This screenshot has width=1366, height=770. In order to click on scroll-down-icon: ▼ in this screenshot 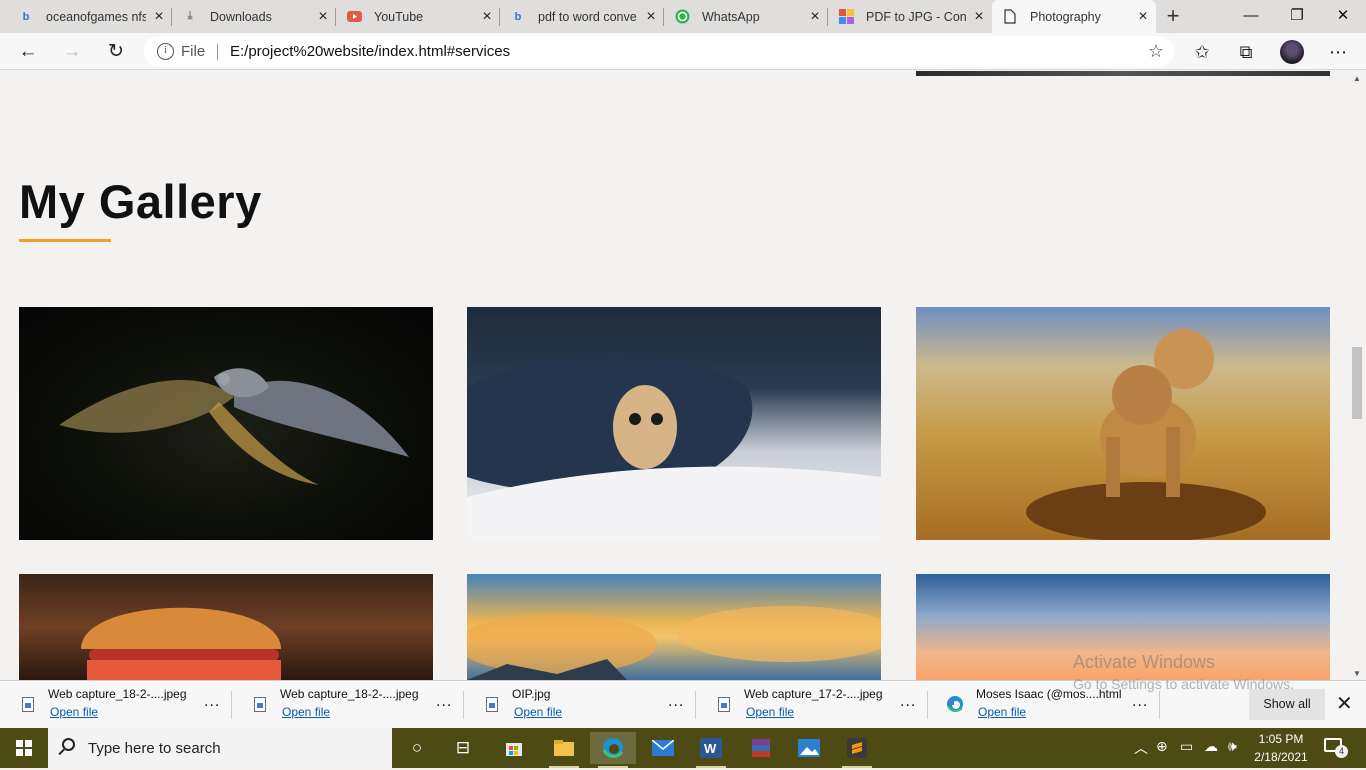, I will do `click(1357, 673)`.